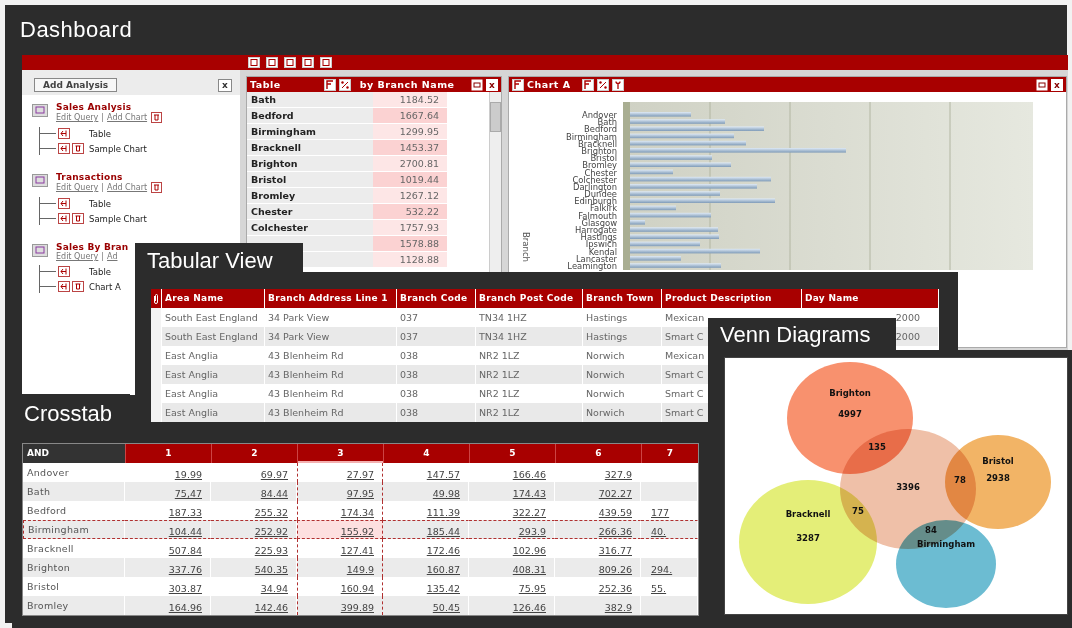  I want to click on value-link: 49.98, so click(446, 493).